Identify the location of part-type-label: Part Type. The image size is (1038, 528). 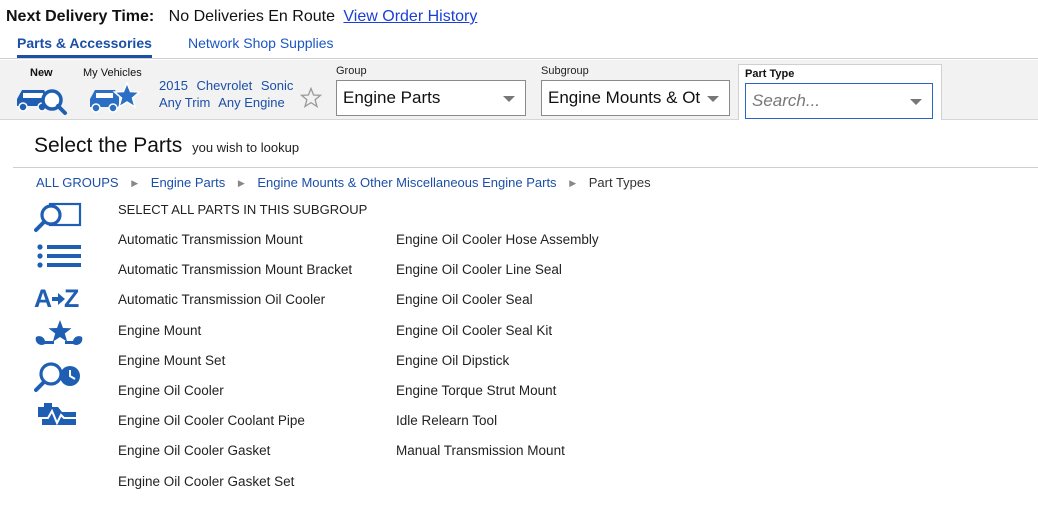
(770, 74).